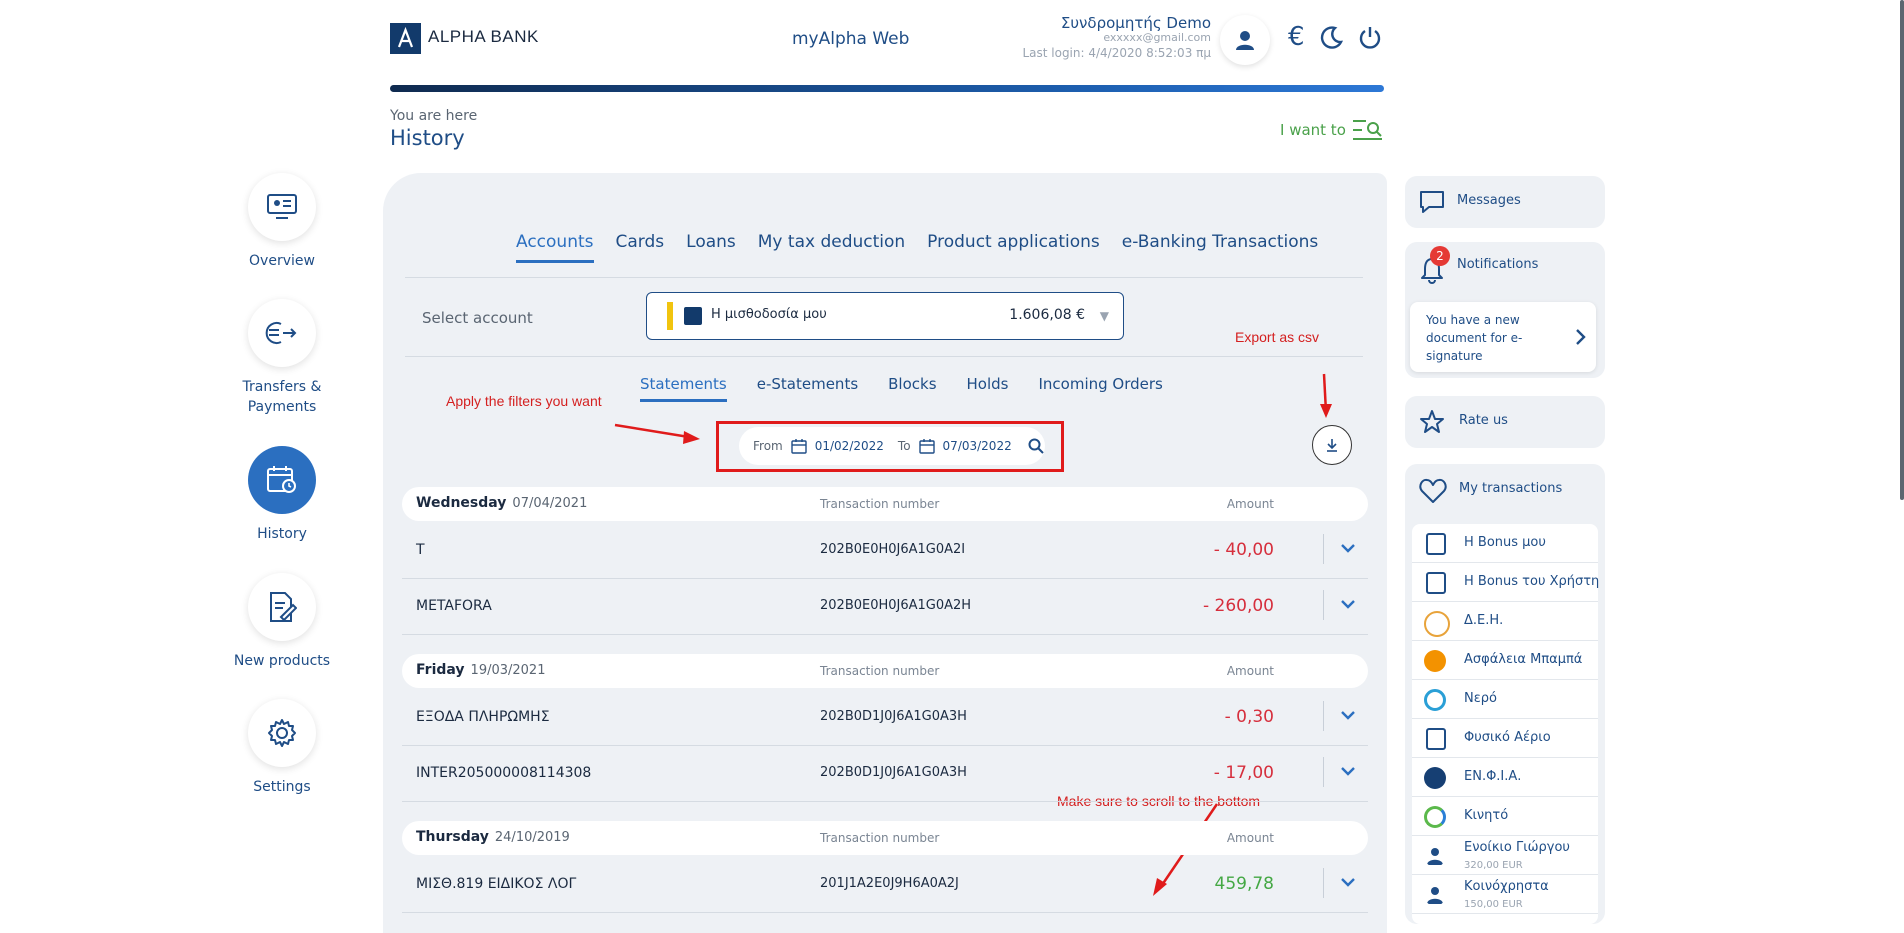  Describe the element at coordinates (977, 446) in the screenshot. I see `to-date-input: 07/03/2022` at that location.